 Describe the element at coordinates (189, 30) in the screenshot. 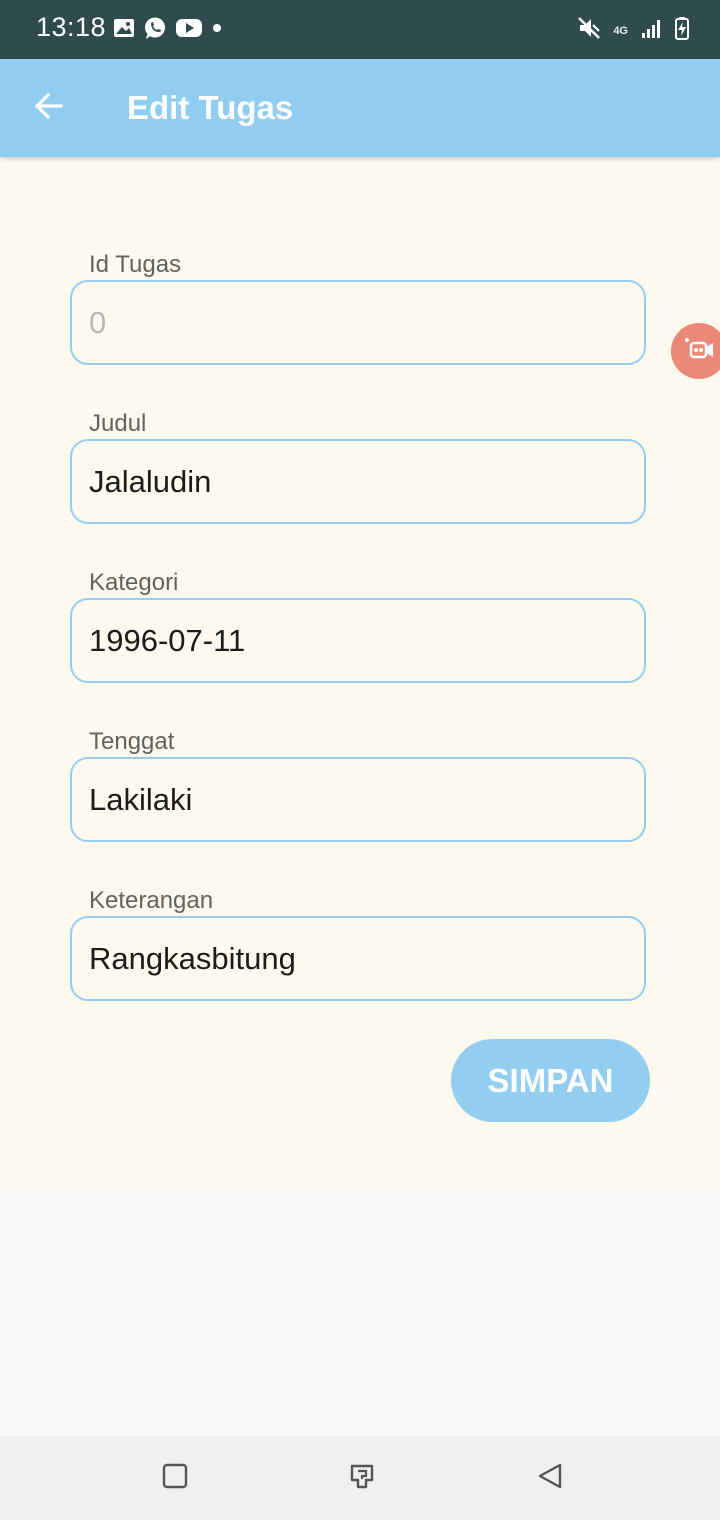

I see `youtube-icon` at that location.